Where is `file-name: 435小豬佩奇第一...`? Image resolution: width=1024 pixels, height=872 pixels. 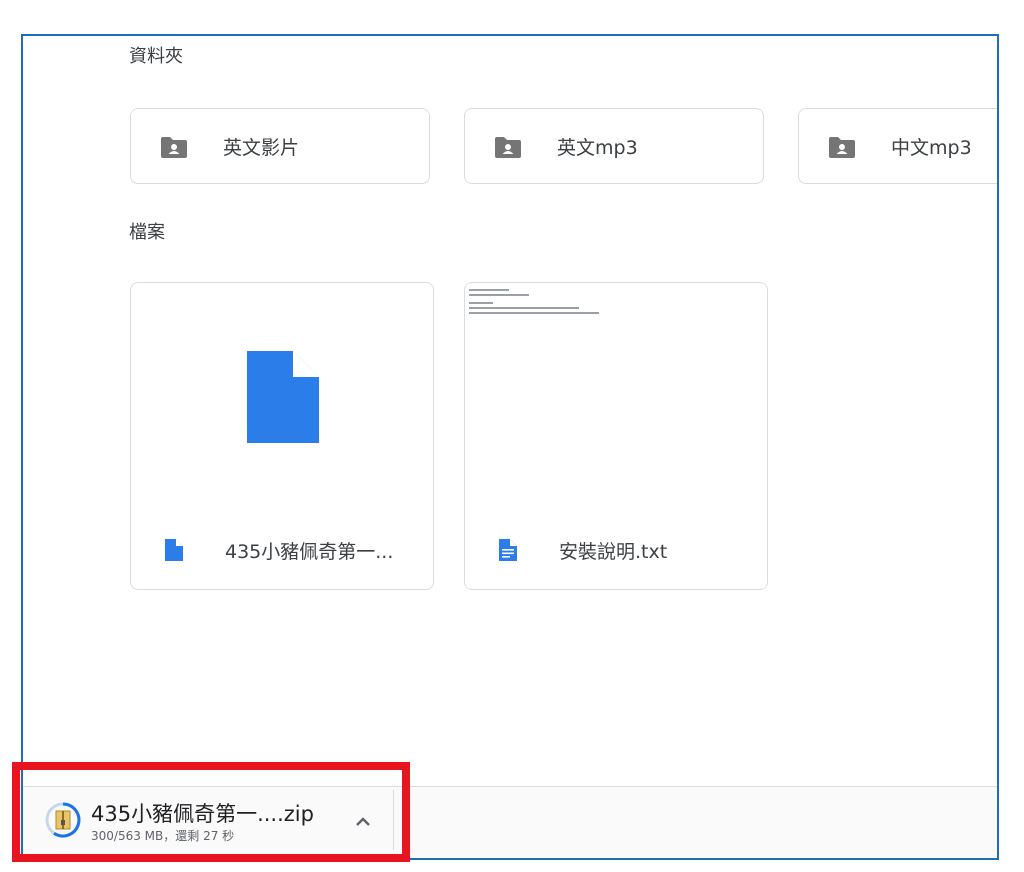 file-name: 435小豬佩奇第一... is located at coordinates (309, 552).